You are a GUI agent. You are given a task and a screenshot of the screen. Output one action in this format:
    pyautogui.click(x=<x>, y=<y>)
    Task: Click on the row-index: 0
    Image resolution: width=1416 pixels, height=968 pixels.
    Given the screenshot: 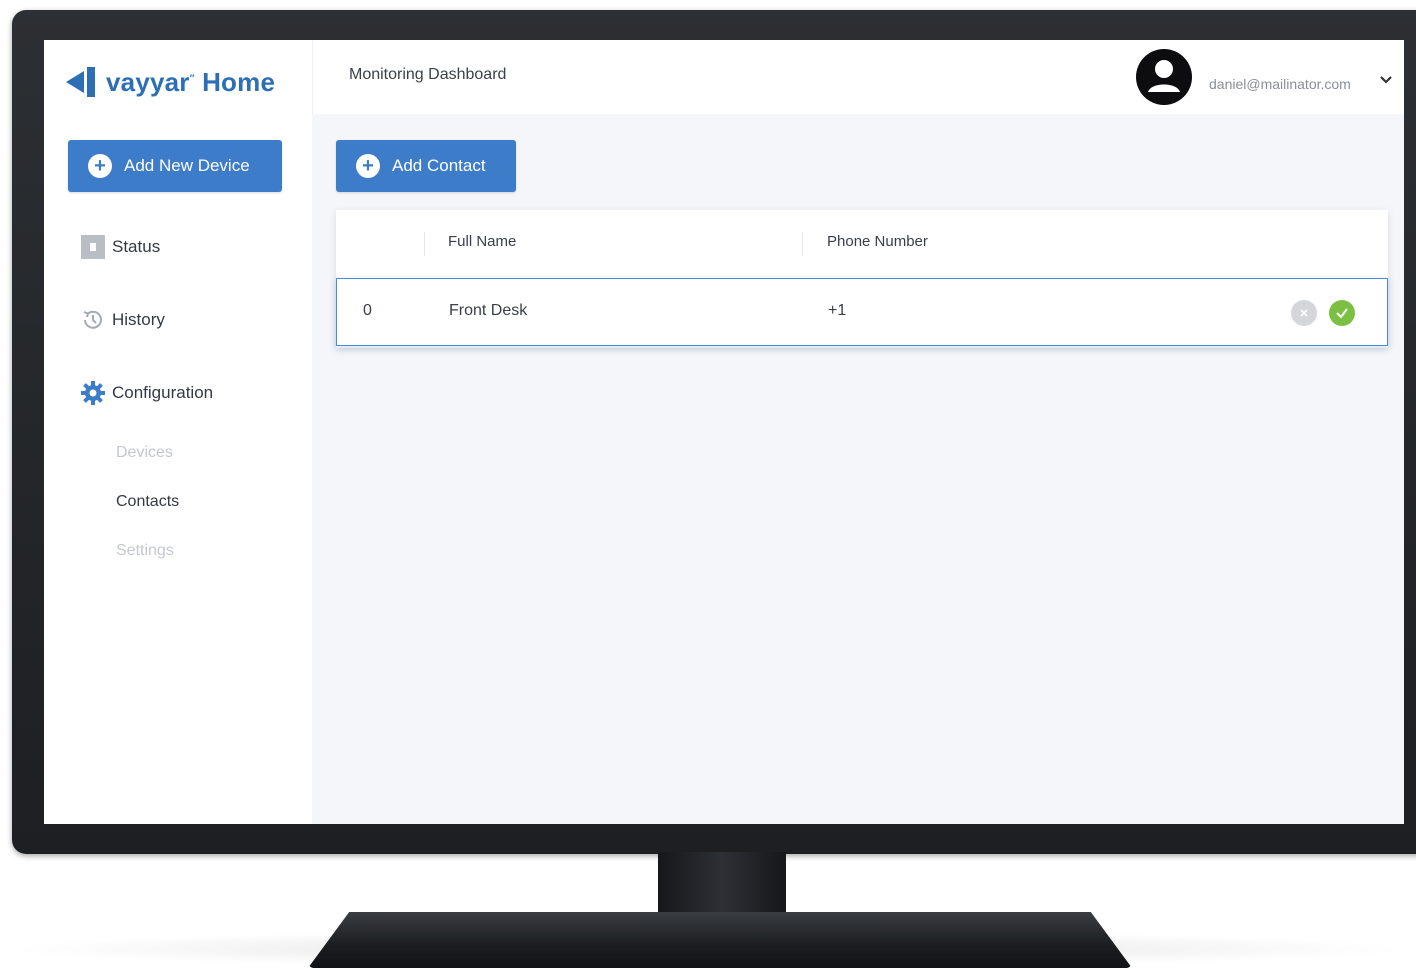 What is the action you would take?
    pyautogui.click(x=367, y=310)
    